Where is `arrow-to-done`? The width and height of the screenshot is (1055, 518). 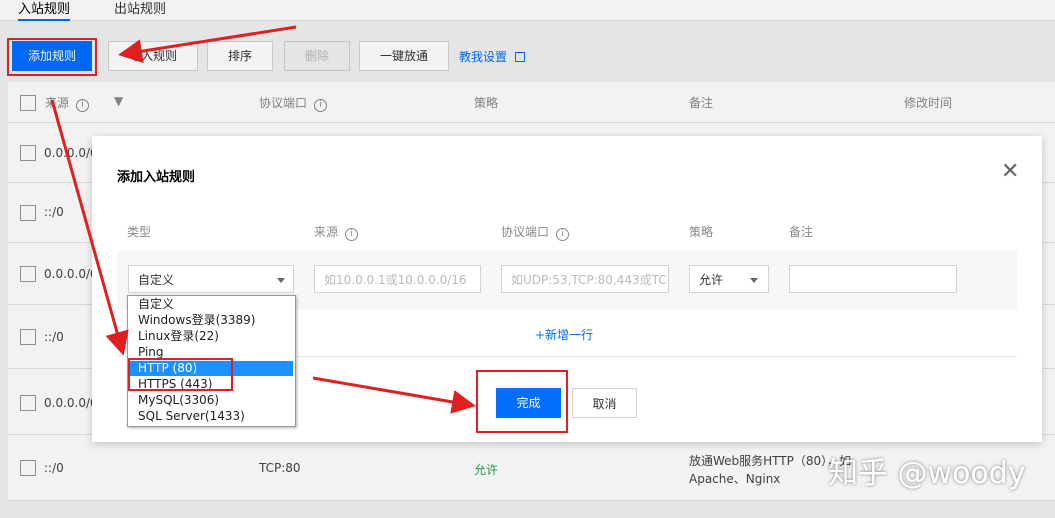 arrow-to-done is located at coordinates (394, 395).